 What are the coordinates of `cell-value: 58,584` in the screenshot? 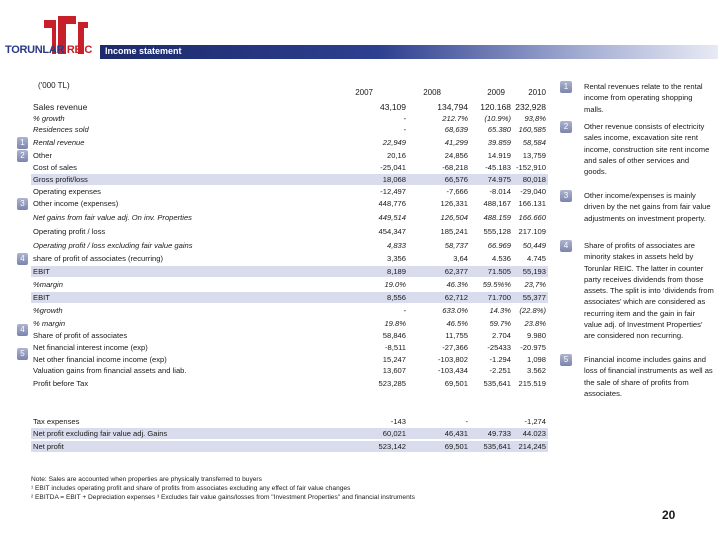 It's located at (534, 142).